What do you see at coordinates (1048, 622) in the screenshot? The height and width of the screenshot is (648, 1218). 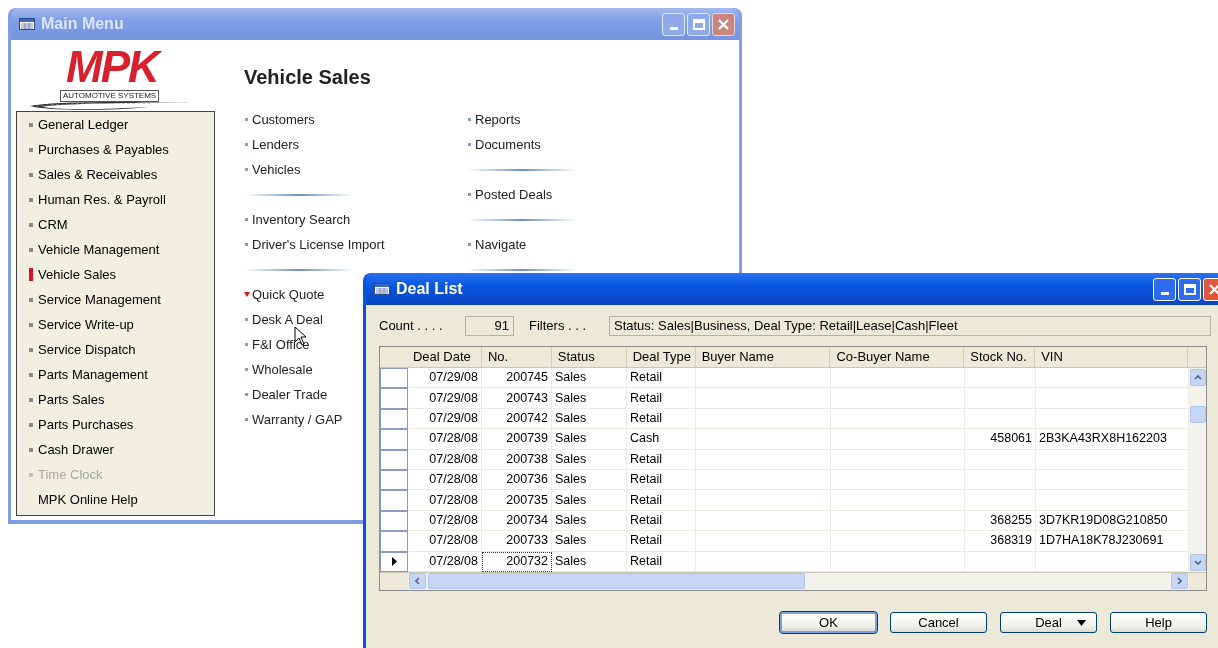 I see `dialog-button: Deal` at bounding box center [1048, 622].